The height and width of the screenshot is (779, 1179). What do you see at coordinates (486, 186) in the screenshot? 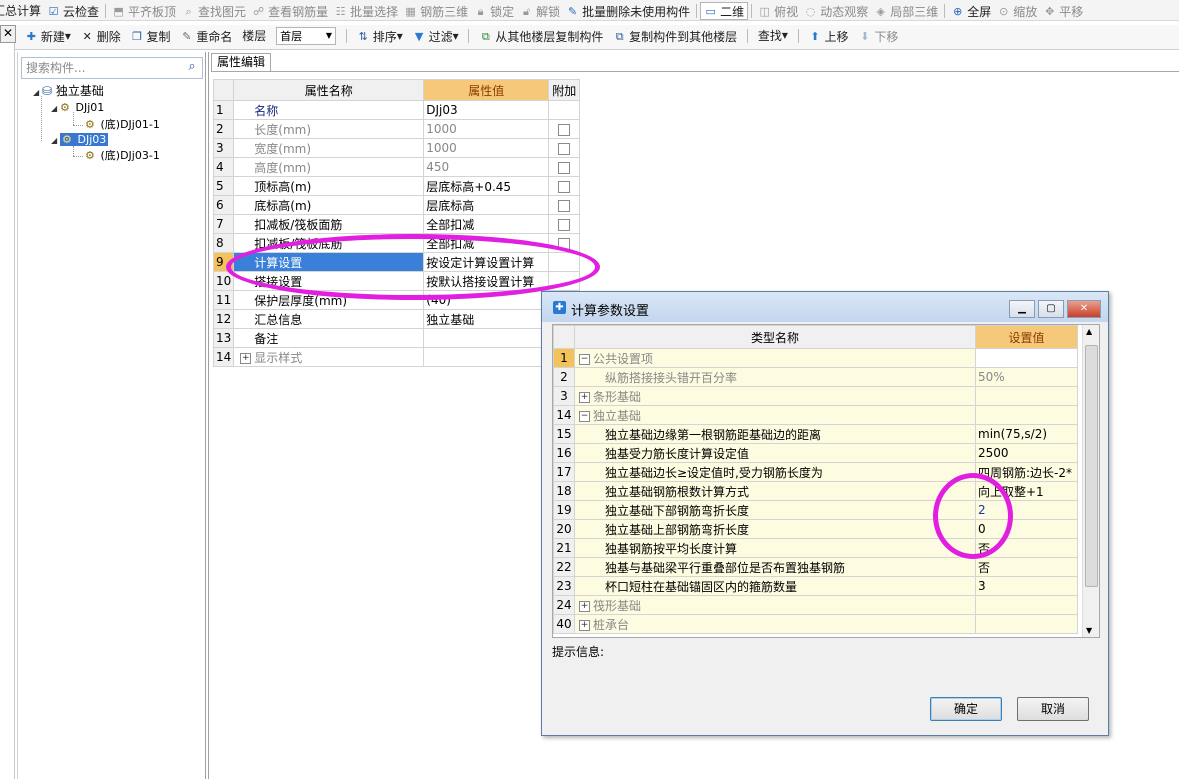
I see `attribute-value: 层底标高+0.45` at bounding box center [486, 186].